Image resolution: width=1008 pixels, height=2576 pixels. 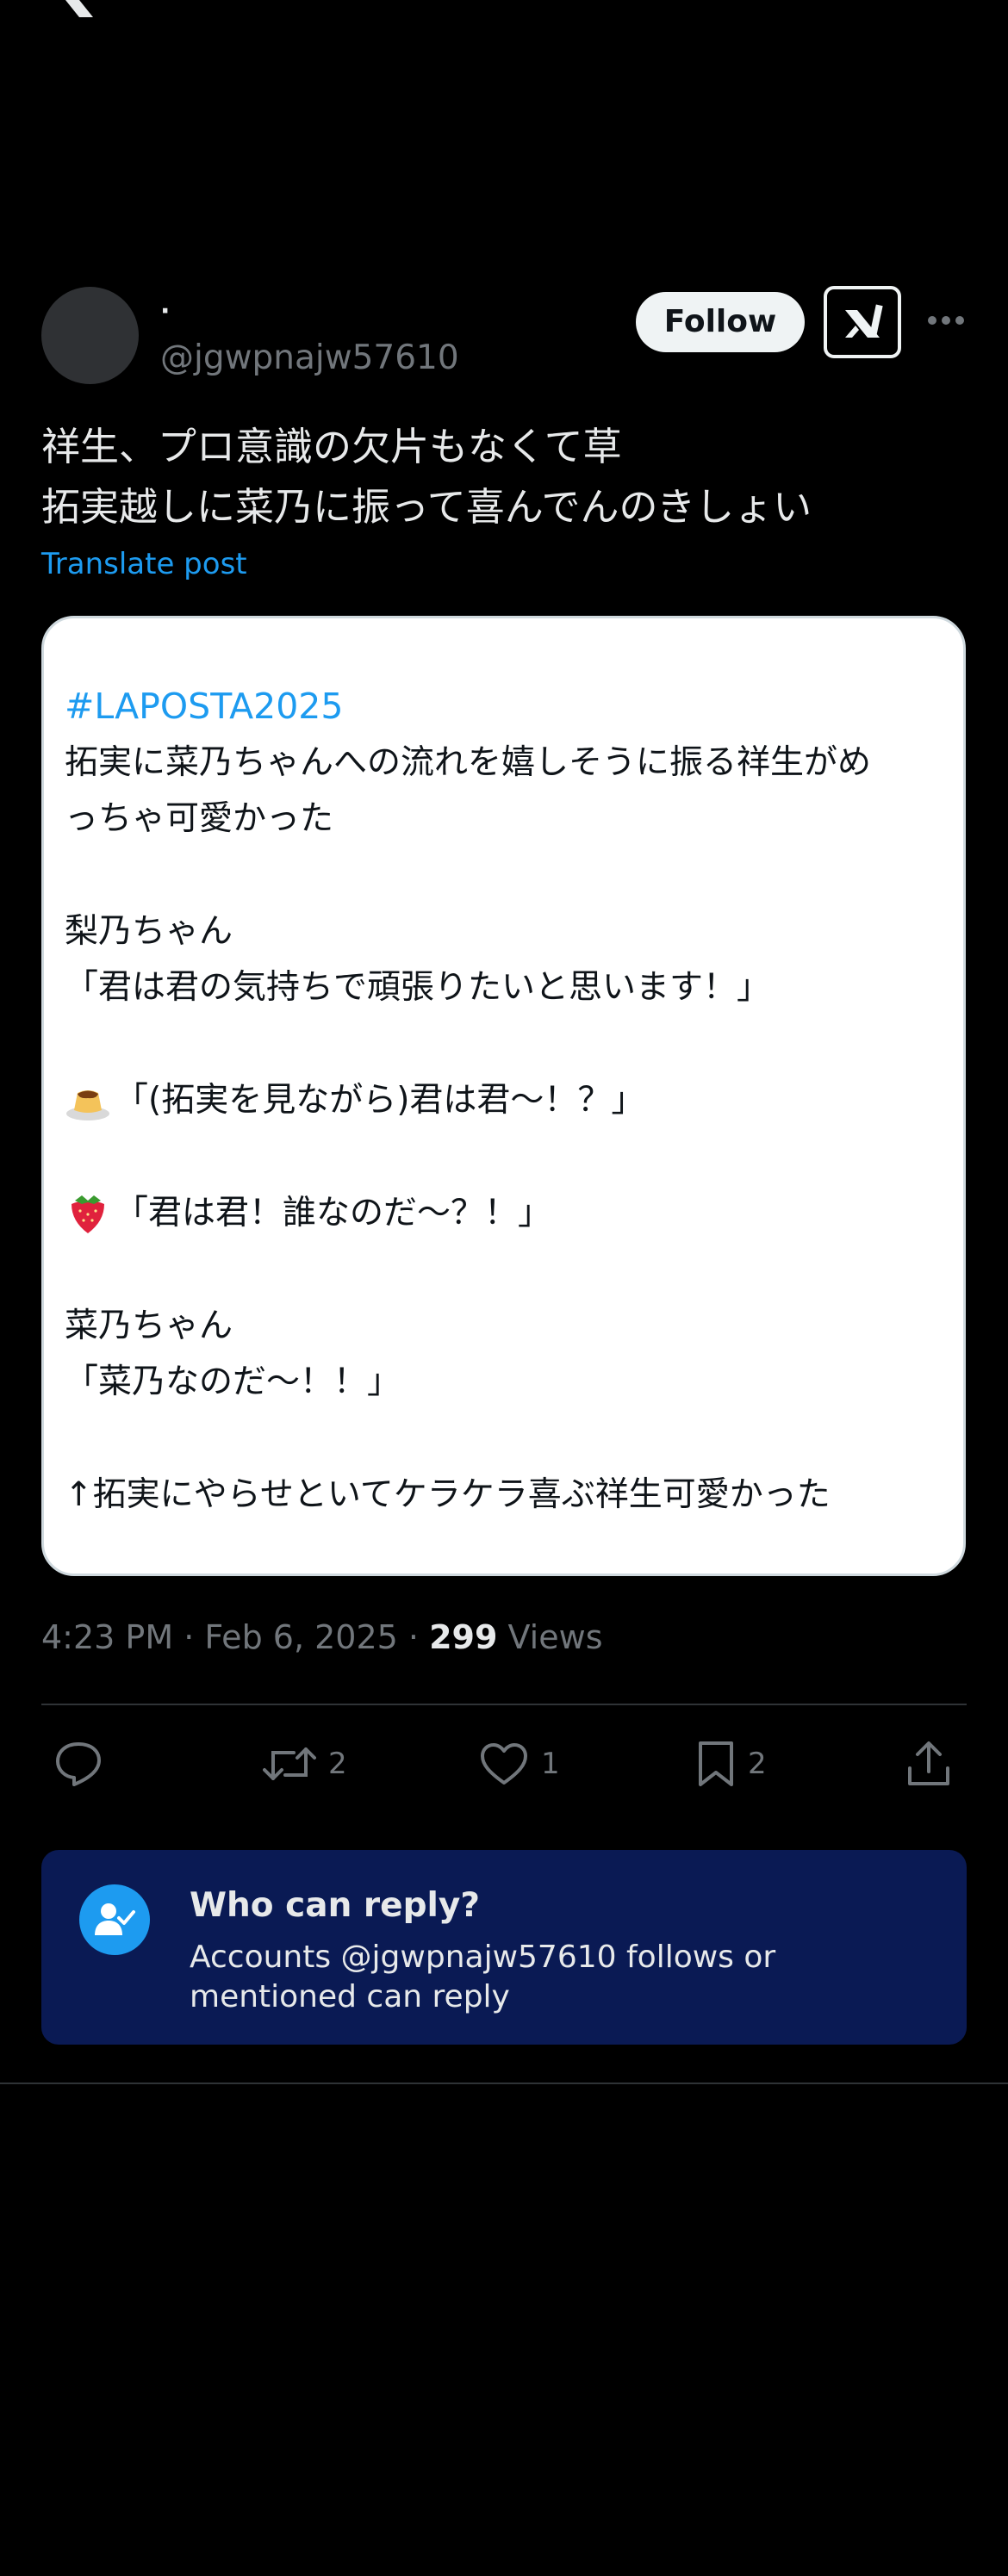 I want to click on retweet-button: 2, so click(x=305, y=1764).